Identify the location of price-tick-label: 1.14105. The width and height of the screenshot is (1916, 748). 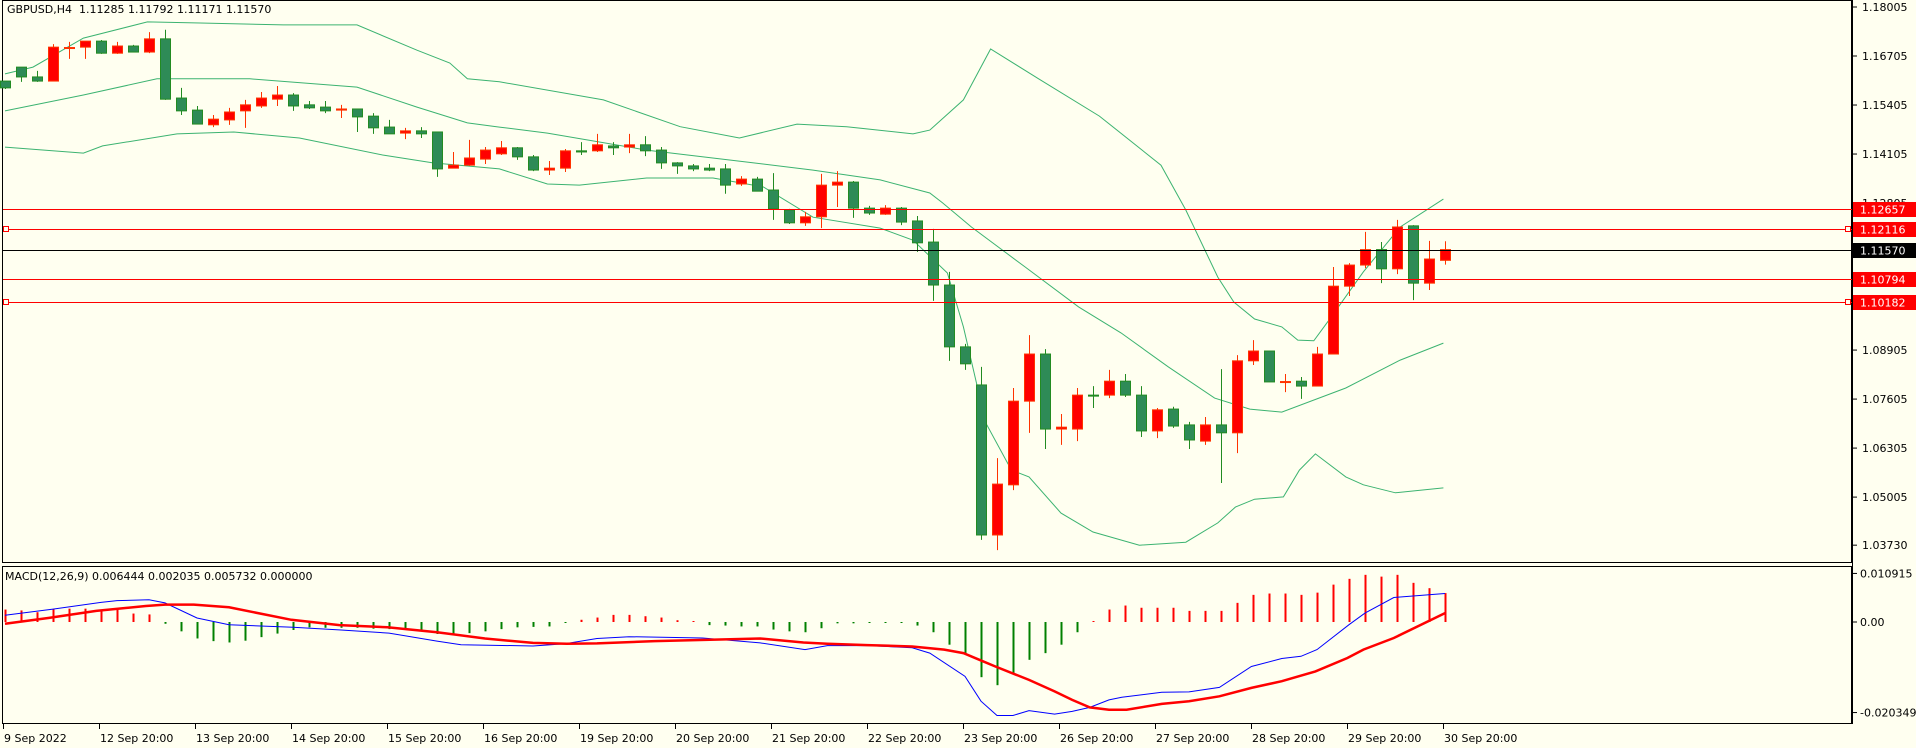
(1885, 154).